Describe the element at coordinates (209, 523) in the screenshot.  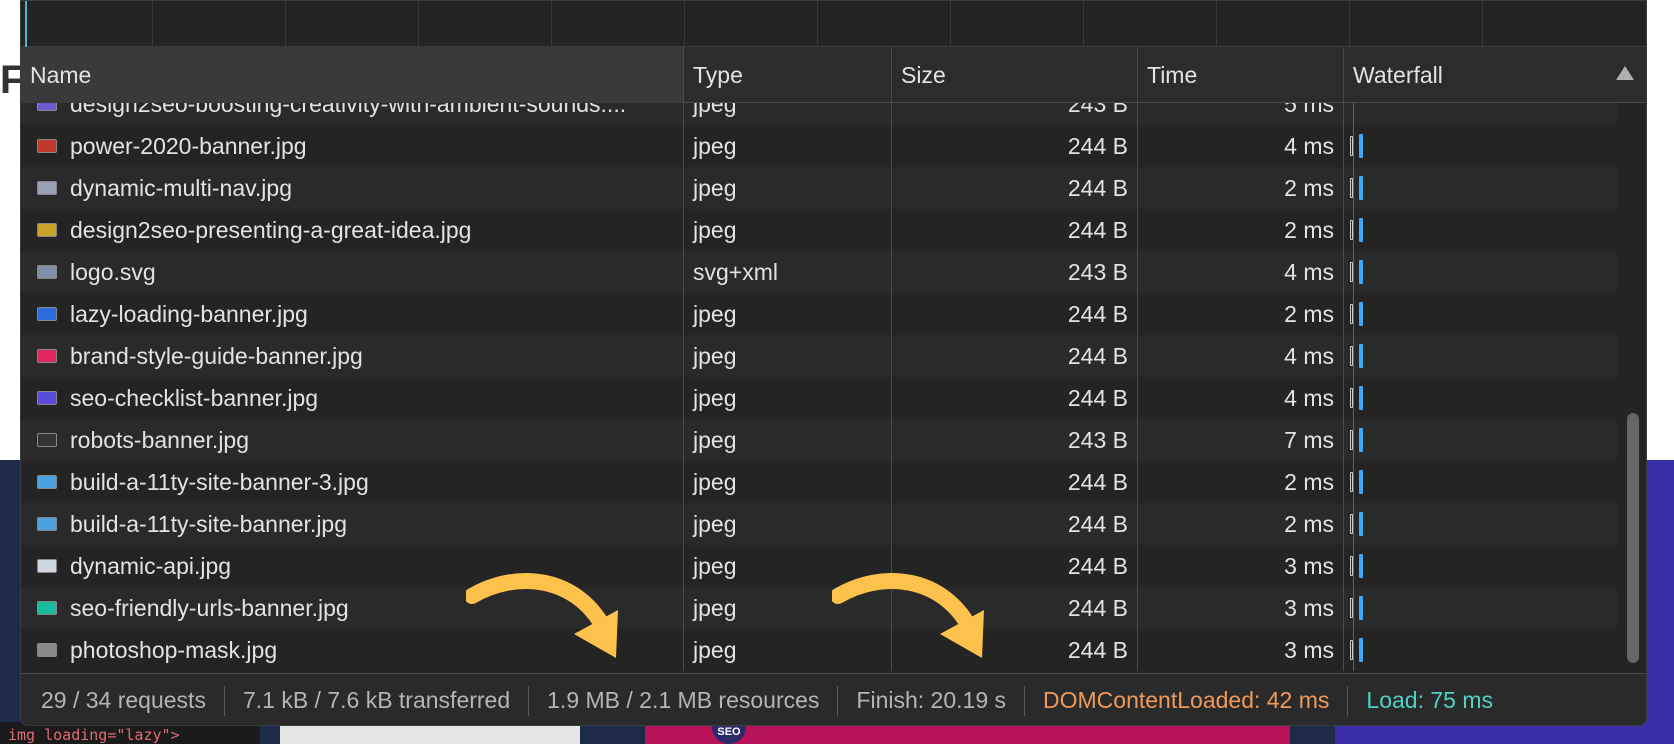
I see `request-name: build-a-11ty-site-banner.jpg` at that location.